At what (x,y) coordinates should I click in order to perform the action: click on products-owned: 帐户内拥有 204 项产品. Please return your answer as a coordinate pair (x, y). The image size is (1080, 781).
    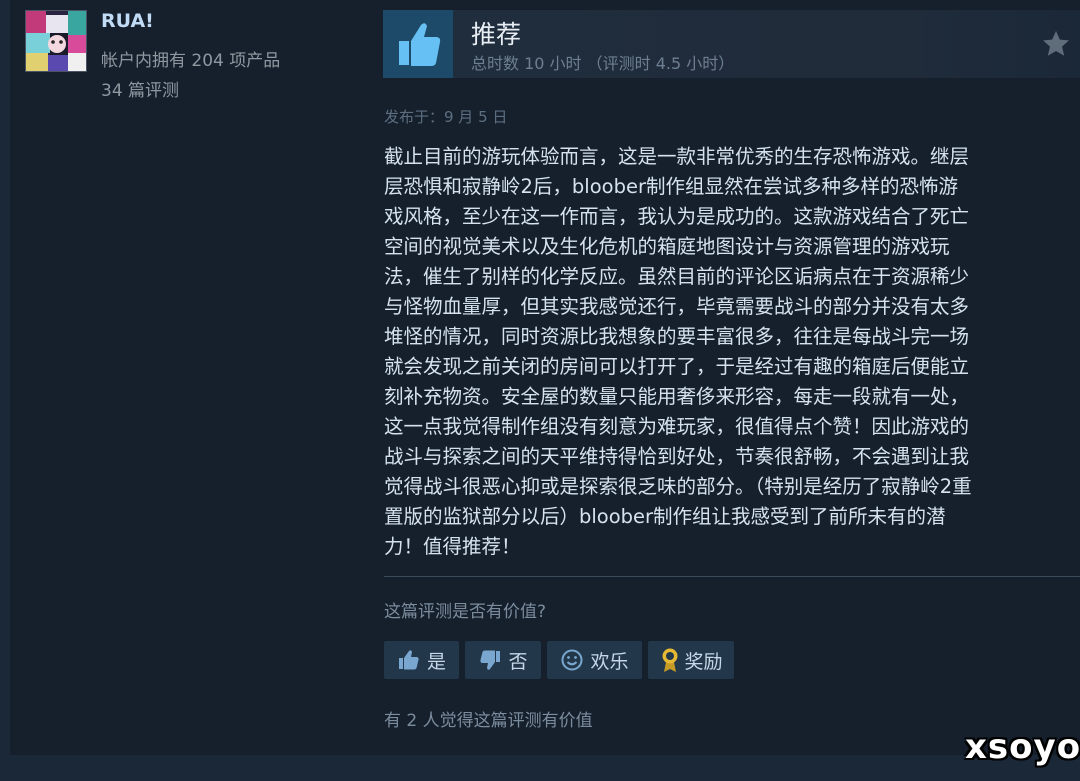
    Looking at the image, I should click on (190, 58).